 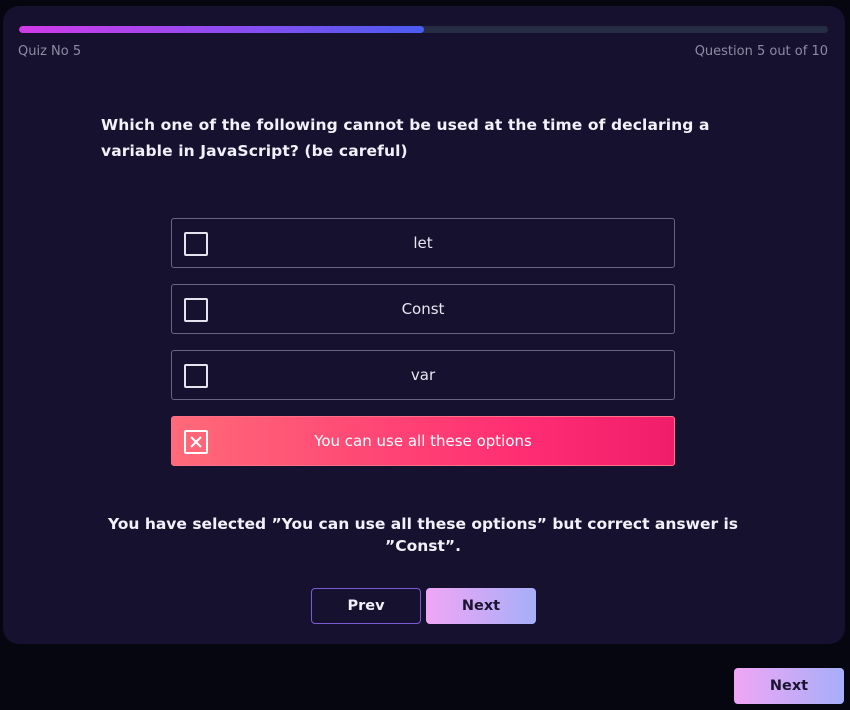 I want to click on progress-fill, so click(x=221, y=29).